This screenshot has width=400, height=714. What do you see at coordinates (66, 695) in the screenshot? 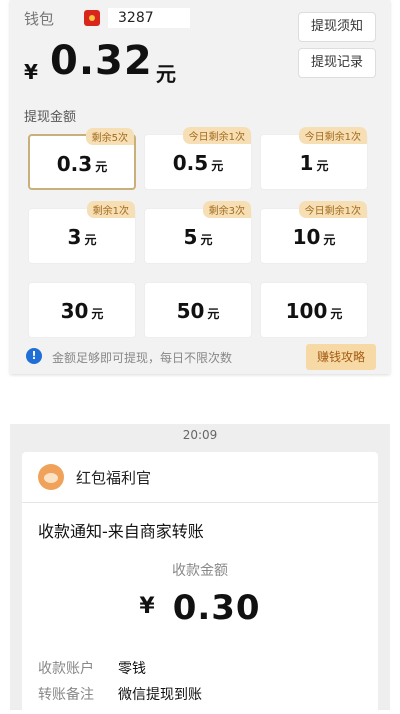
I see `detail-key: 转账备注` at bounding box center [66, 695].